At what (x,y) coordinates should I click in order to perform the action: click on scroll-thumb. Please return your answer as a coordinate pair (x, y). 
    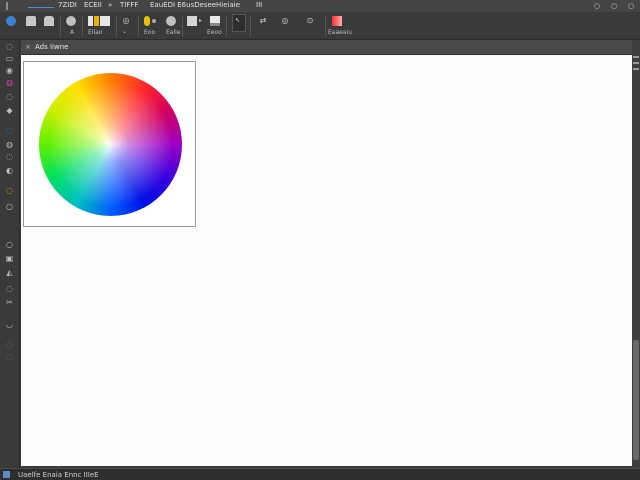
    Looking at the image, I should click on (636, 400).